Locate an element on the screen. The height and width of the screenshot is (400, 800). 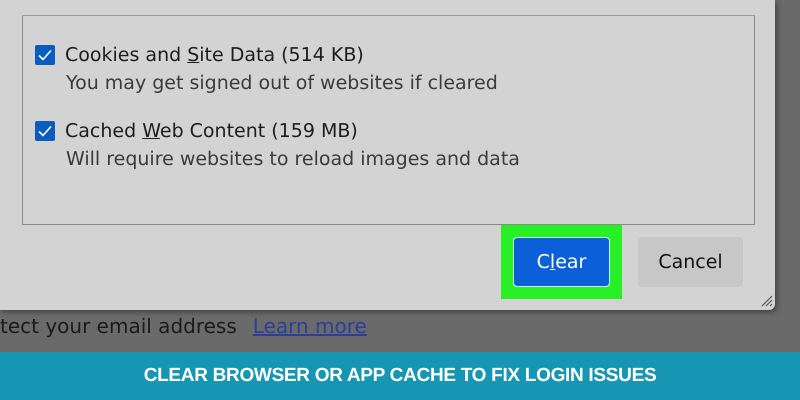
option-description: You may get signed out of websites if cleared is located at coordinates (282, 83).